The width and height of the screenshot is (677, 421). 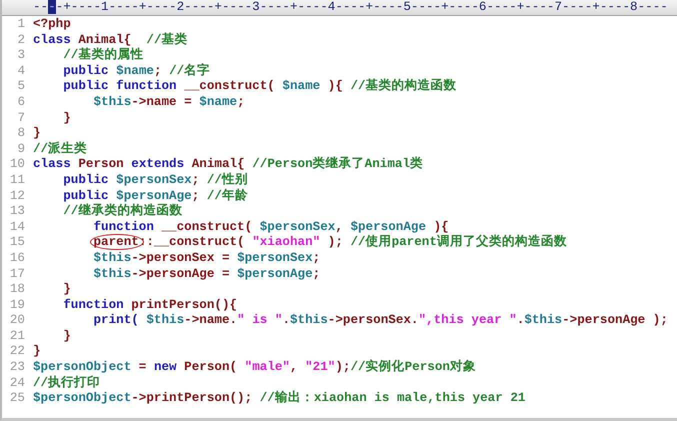 What do you see at coordinates (279, 399) in the screenshot?
I see `code-line: $personObject->printPerson(); //输出：xiaohan is male,this year 21` at bounding box center [279, 399].